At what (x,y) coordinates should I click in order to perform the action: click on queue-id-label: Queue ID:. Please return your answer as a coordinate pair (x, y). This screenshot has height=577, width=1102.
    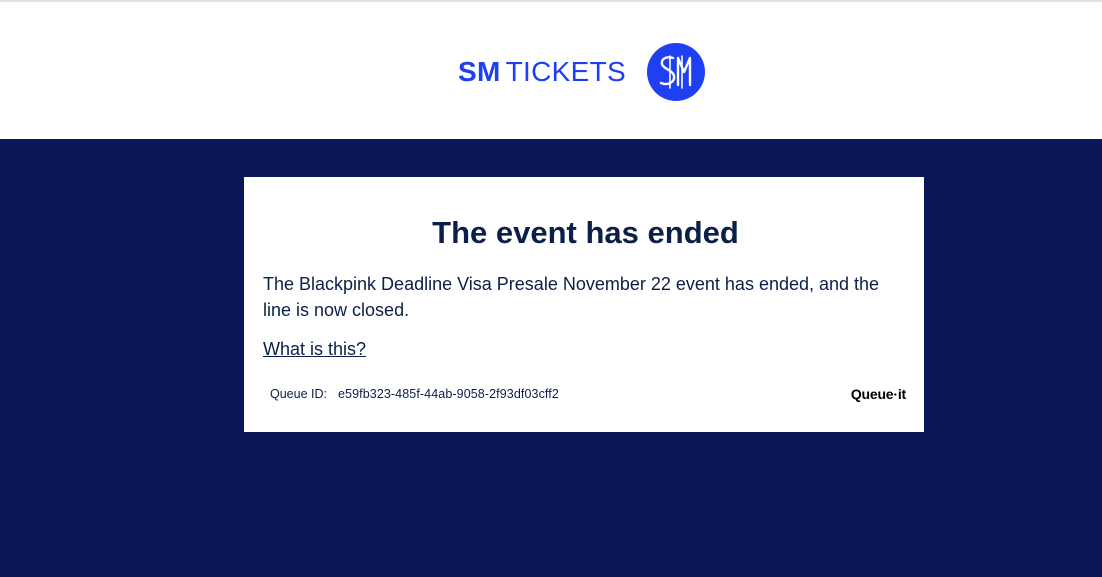
    Looking at the image, I should click on (298, 394).